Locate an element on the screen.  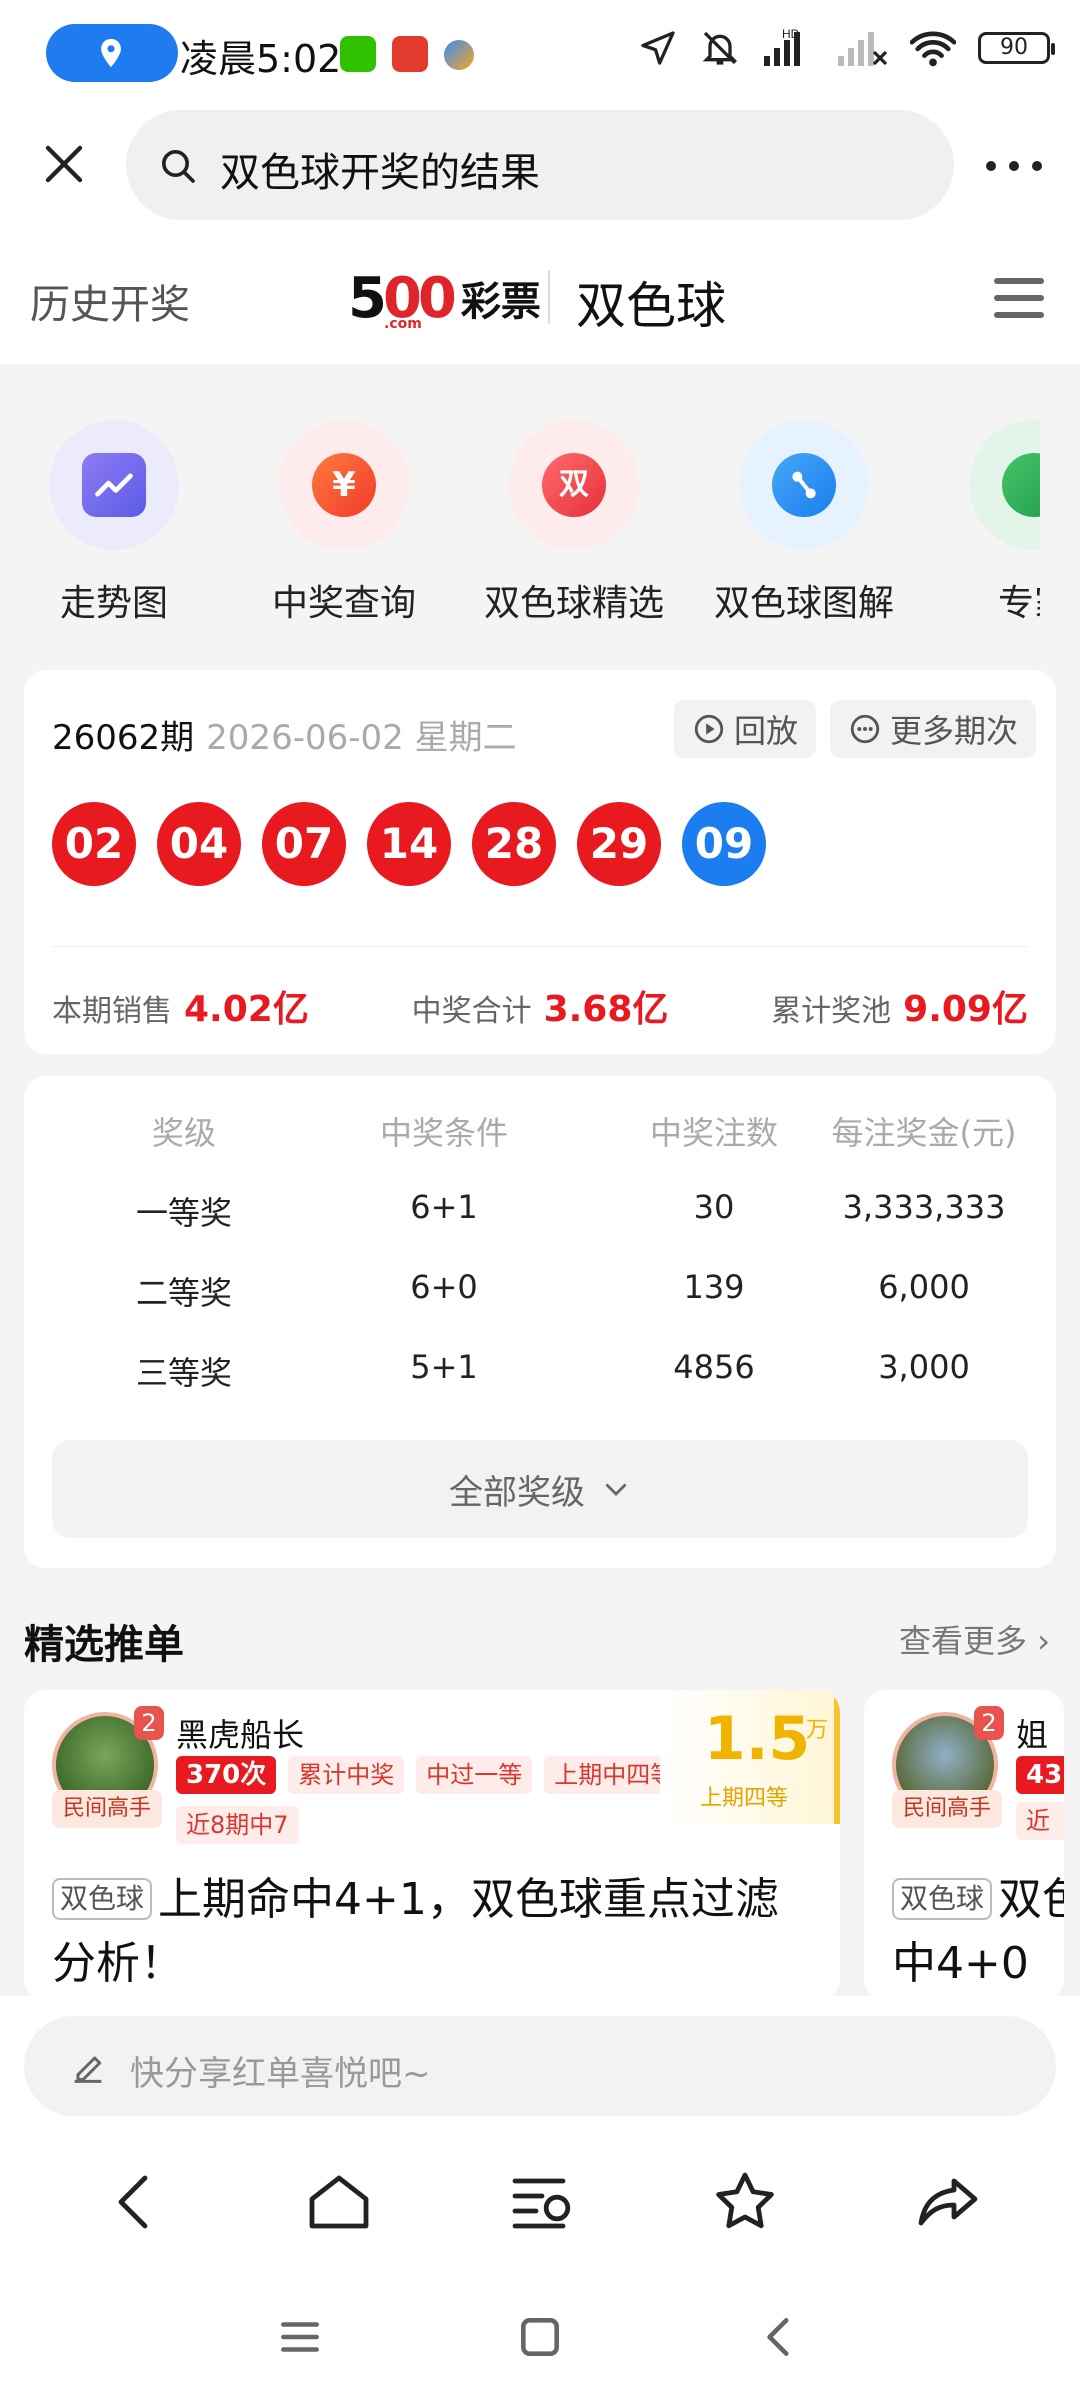
home-square-icon is located at coordinates (540, 2337).